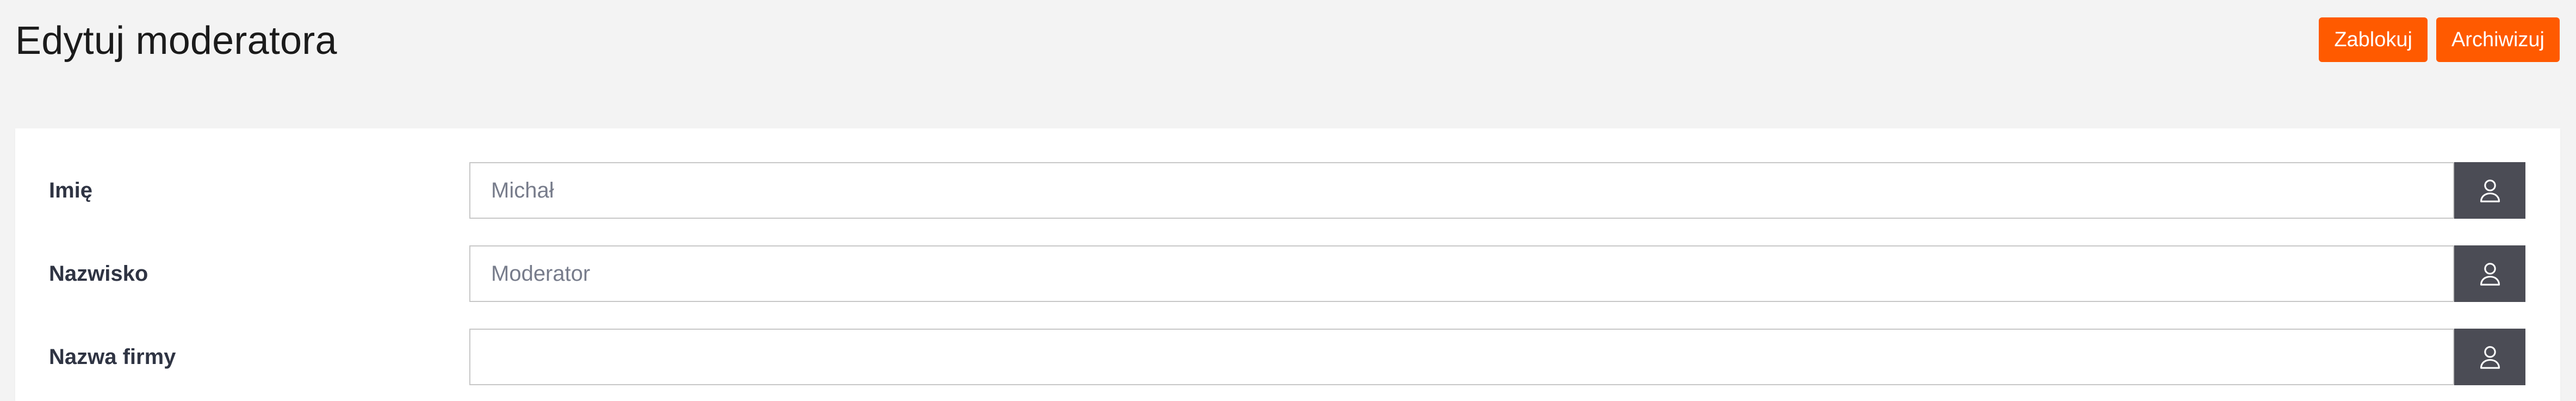  I want to click on first-name-label: Imię, so click(71, 190).